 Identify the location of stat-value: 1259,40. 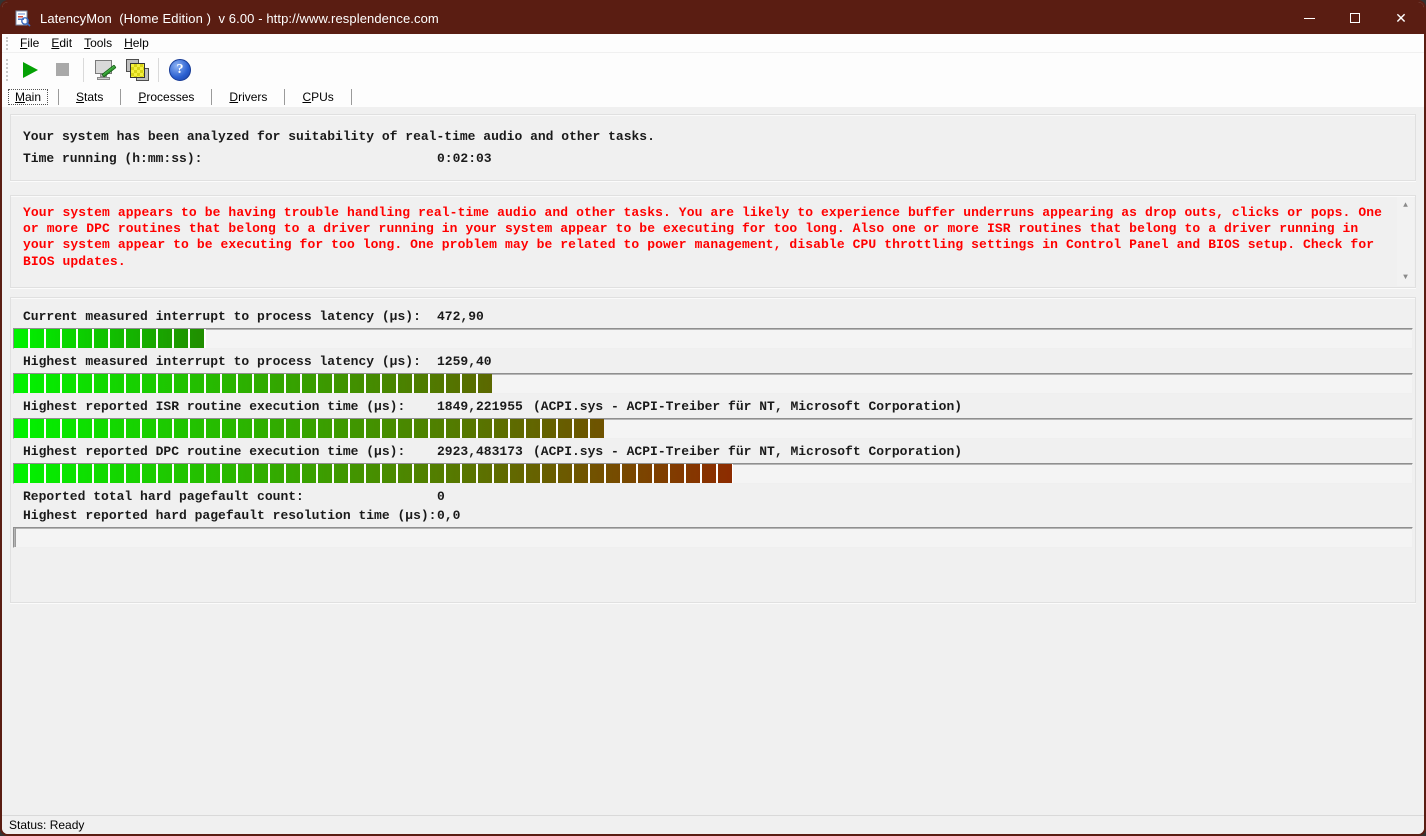
(464, 361).